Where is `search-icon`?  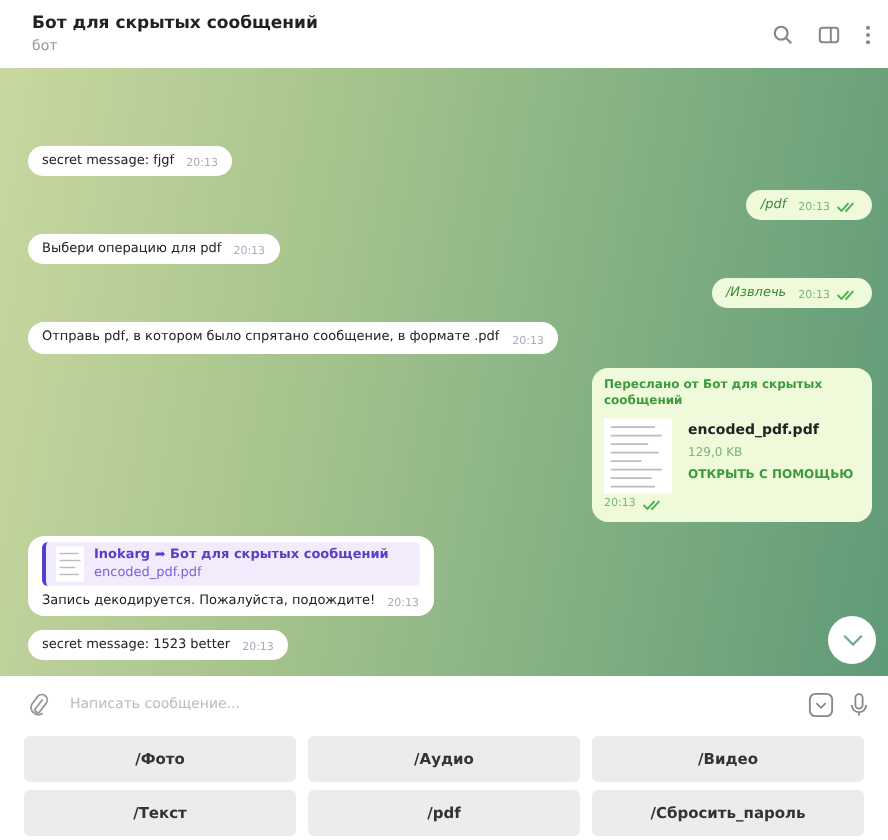 search-icon is located at coordinates (783, 34).